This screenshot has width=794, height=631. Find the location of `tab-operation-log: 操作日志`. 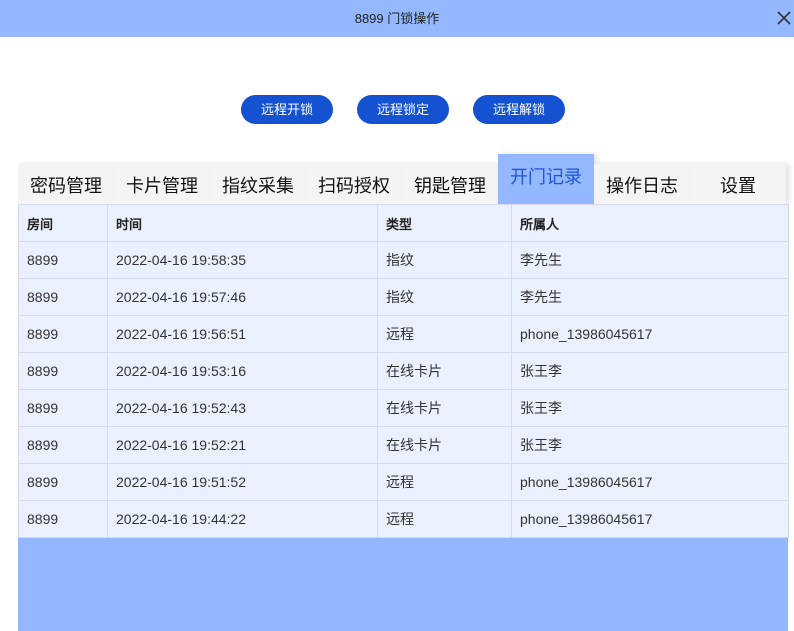

tab-operation-log: 操作日志 is located at coordinates (642, 184).